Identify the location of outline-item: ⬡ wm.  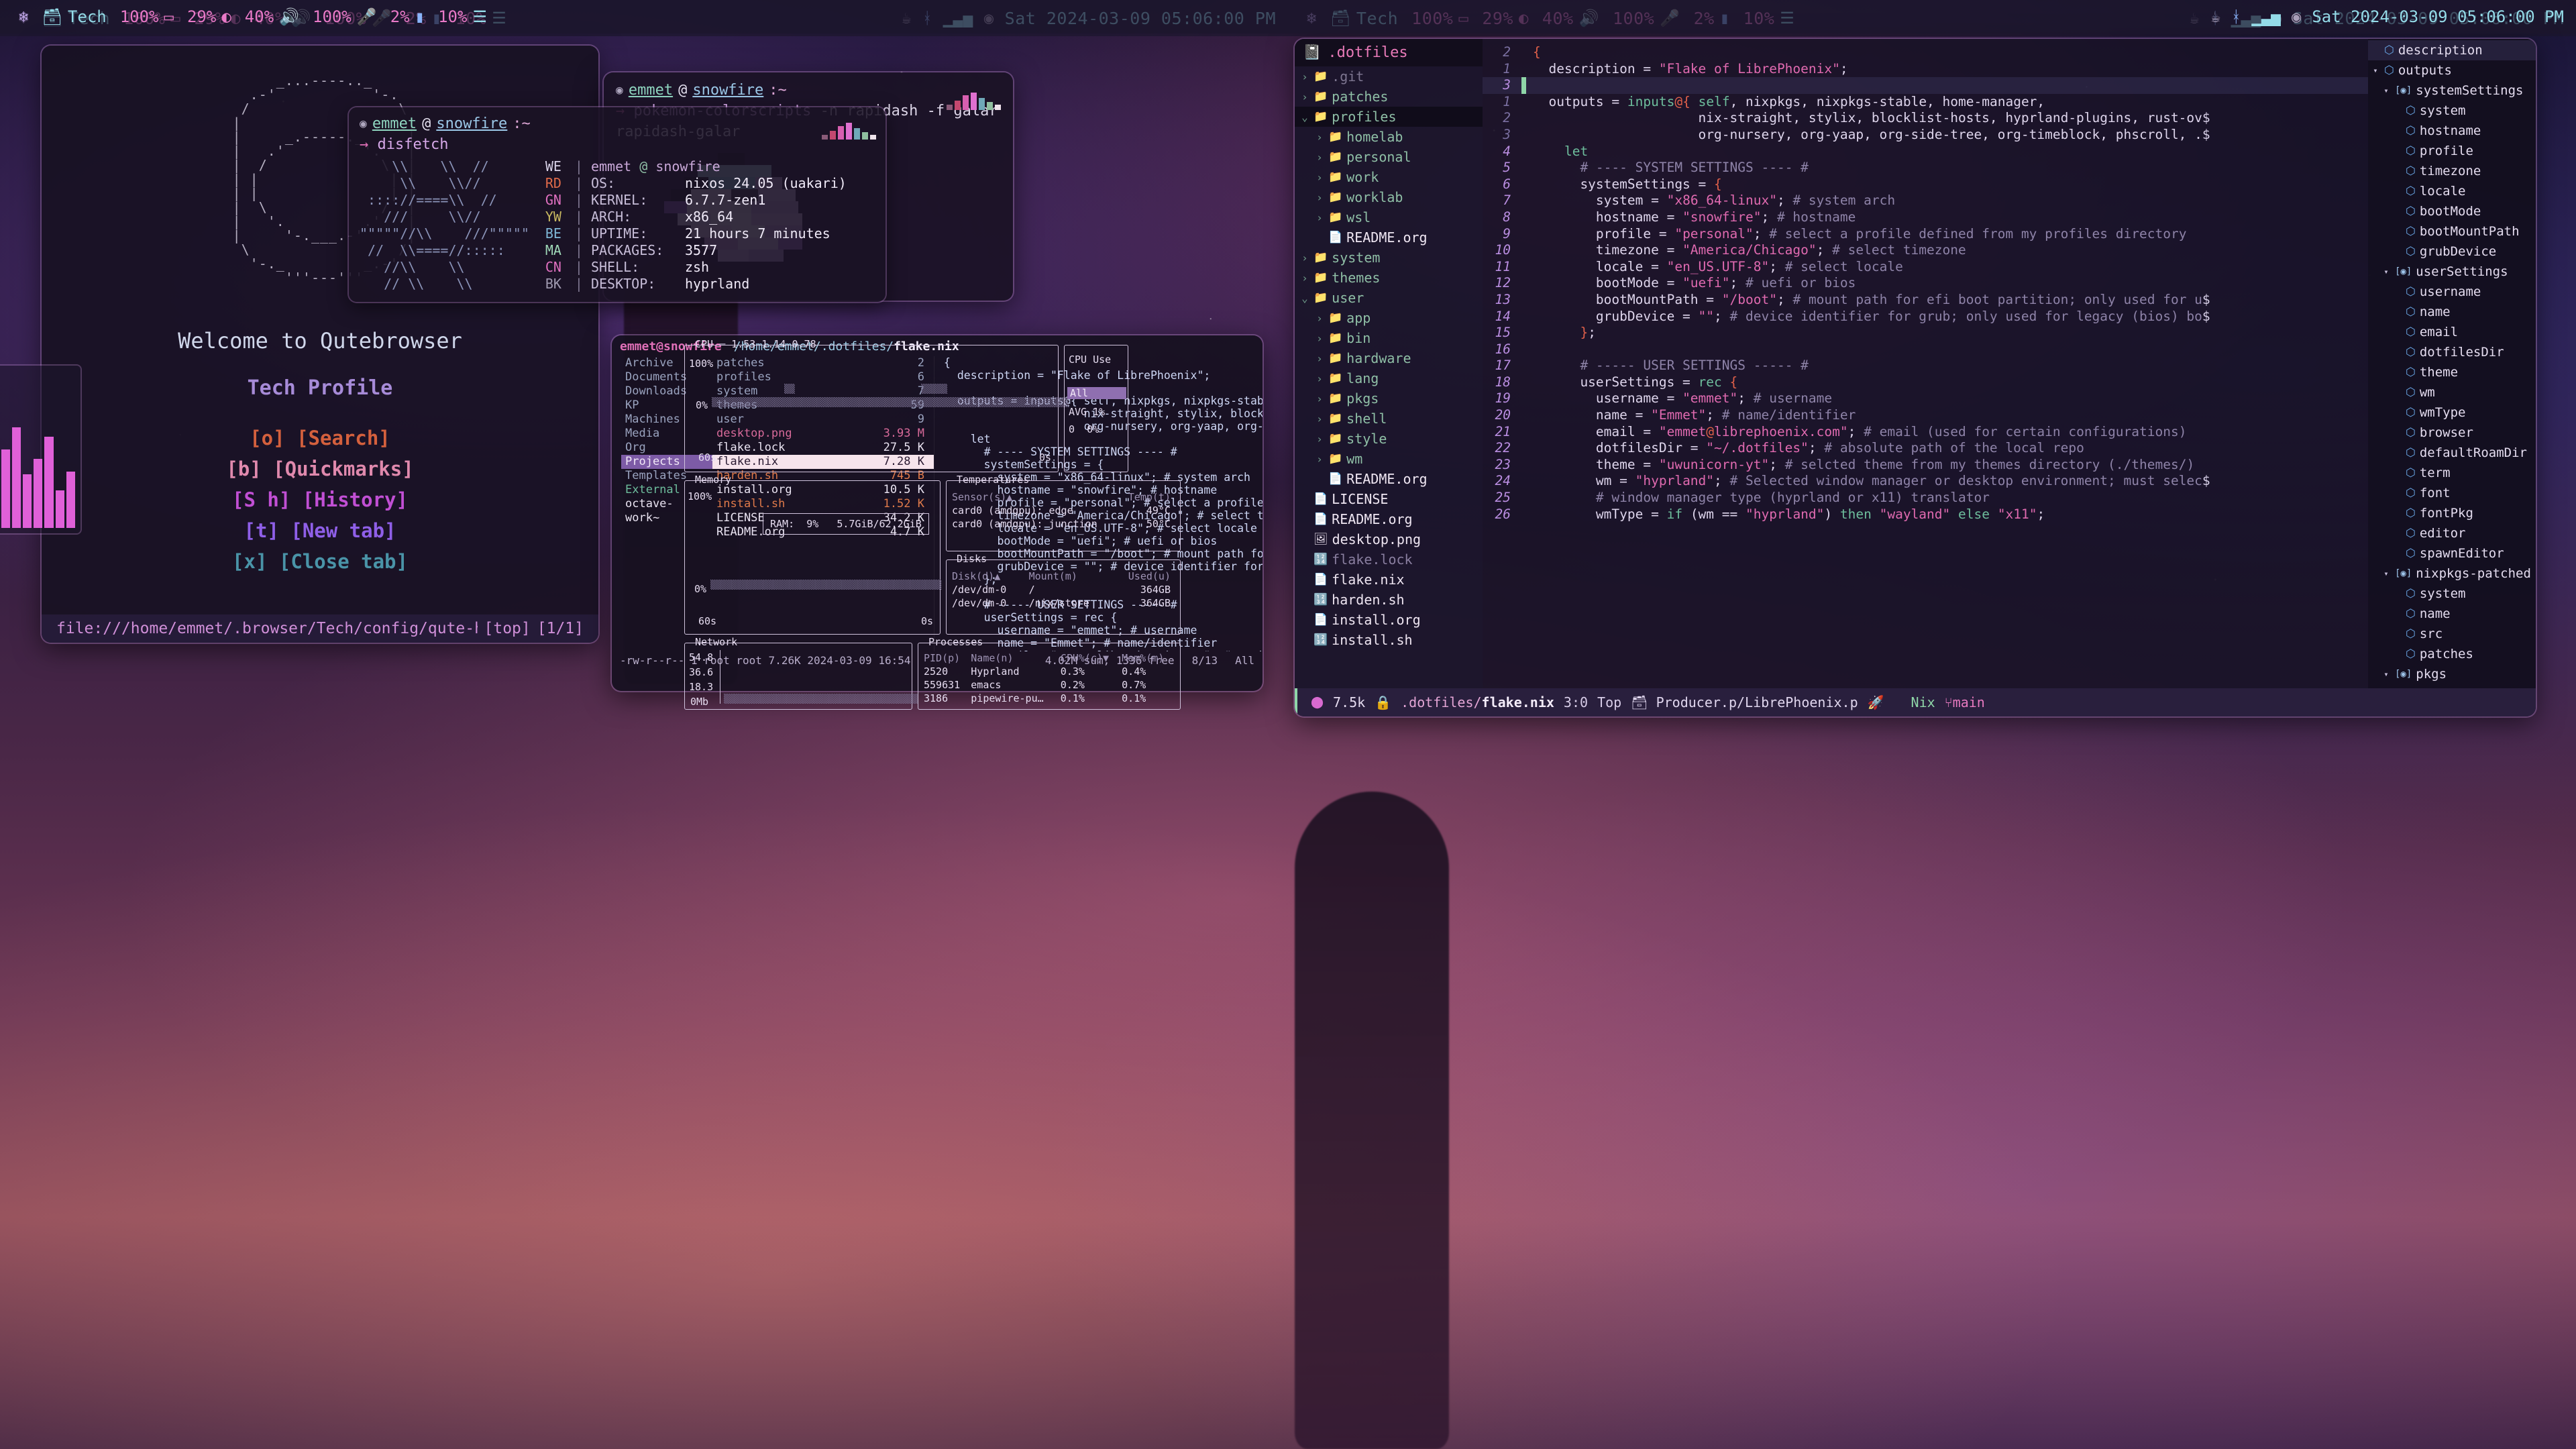
(2452, 392).